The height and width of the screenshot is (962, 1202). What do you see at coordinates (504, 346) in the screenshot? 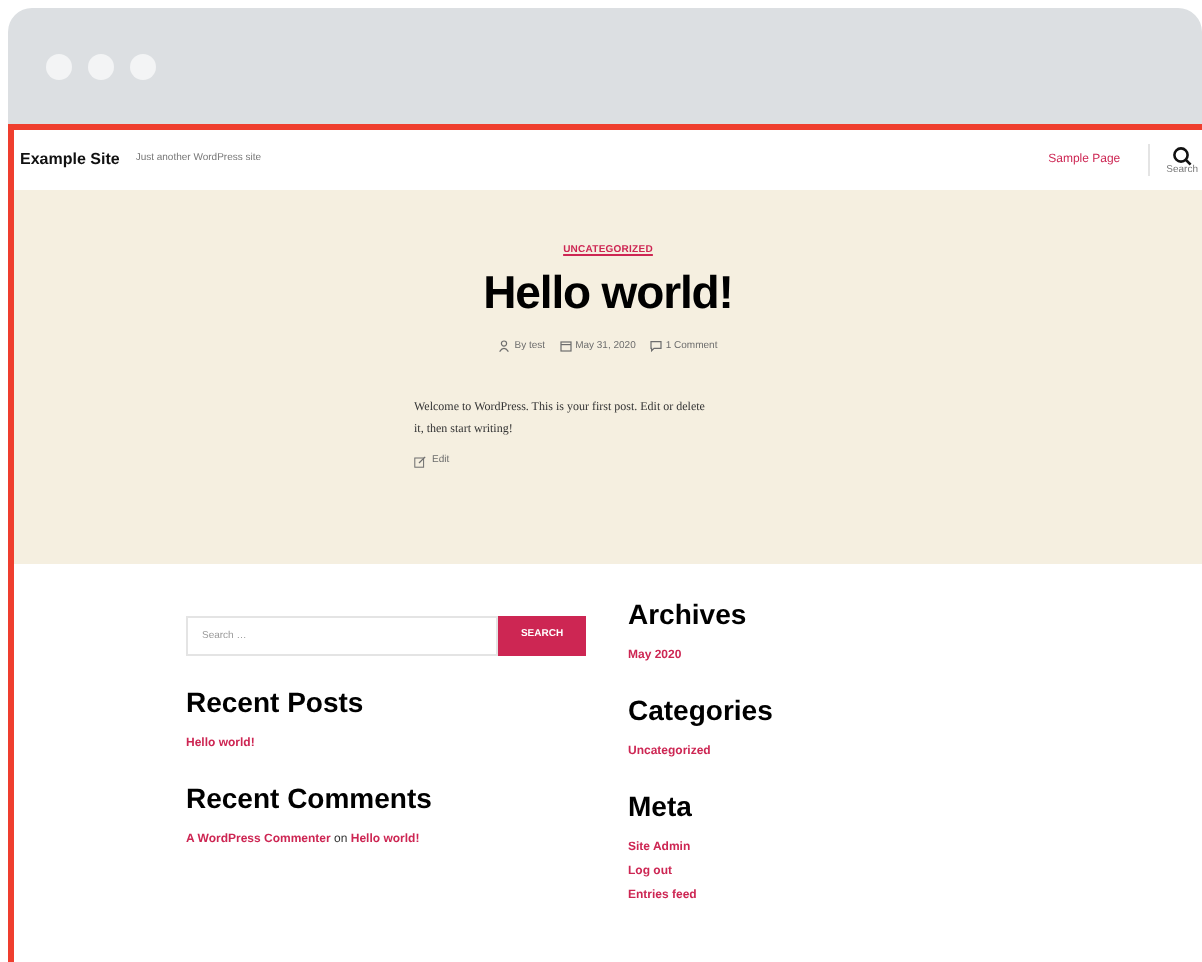
I see `person-icon` at bounding box center [504, 346].